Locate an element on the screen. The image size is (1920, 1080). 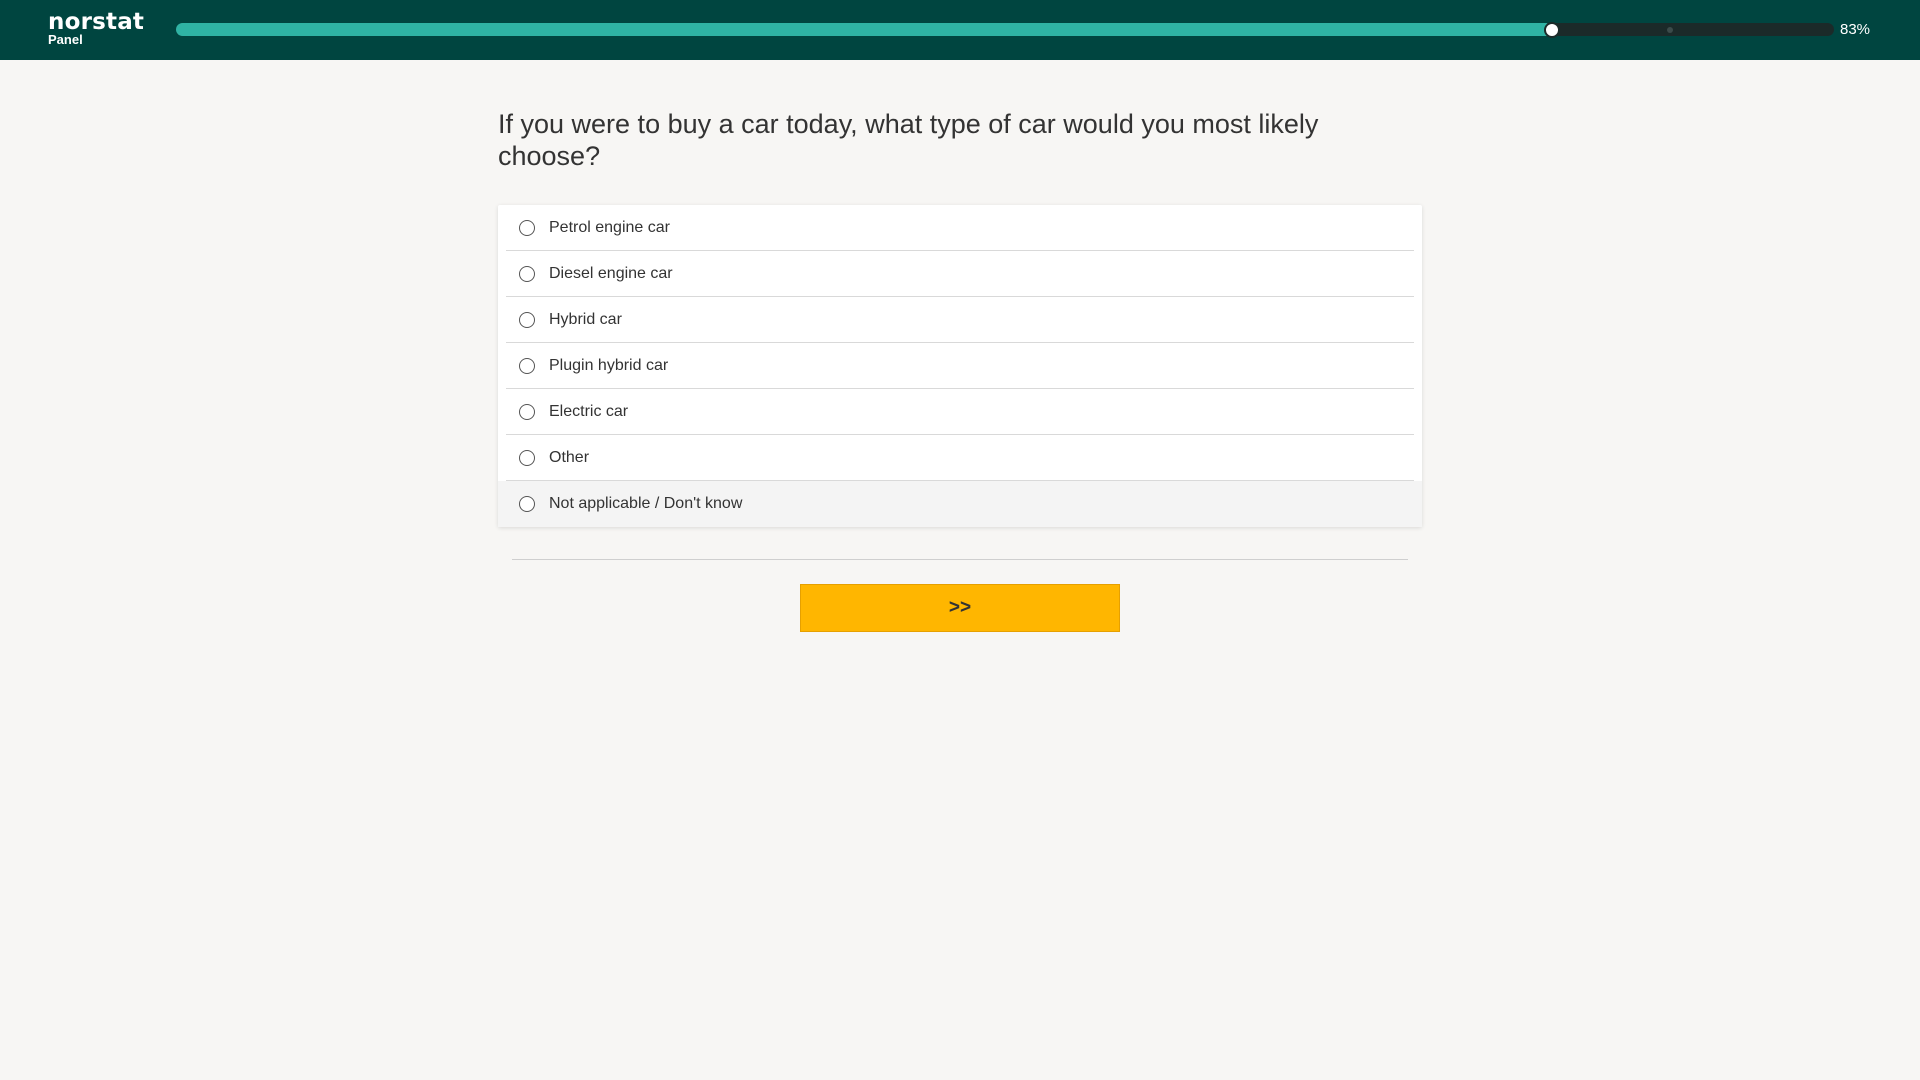
progress-percentage: 83% is located at coordinates (1855, 29).